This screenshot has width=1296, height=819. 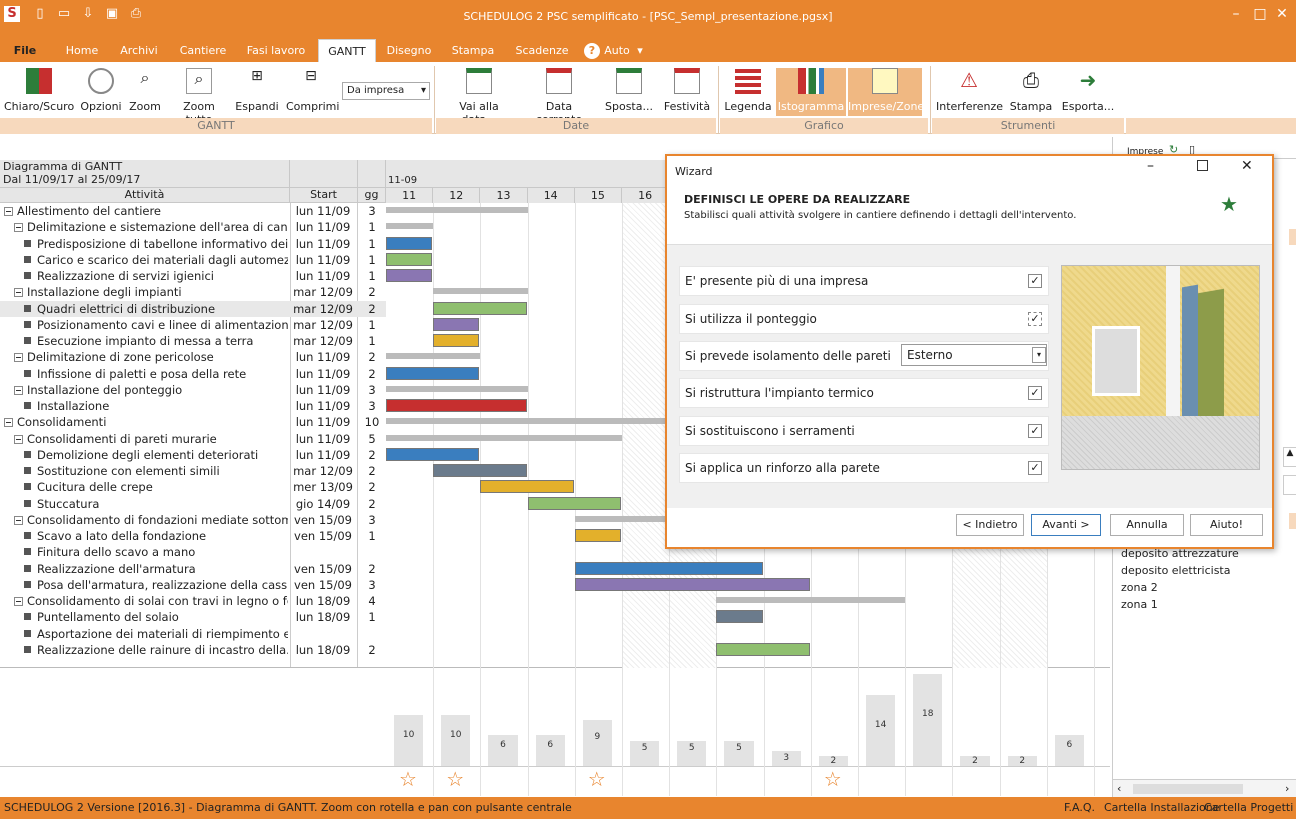 What do you see at coordinates (1248, 808) in the screenshot?
I see `projects-folder-link: Cartella Progetti` at bounding box center [1248, 808].